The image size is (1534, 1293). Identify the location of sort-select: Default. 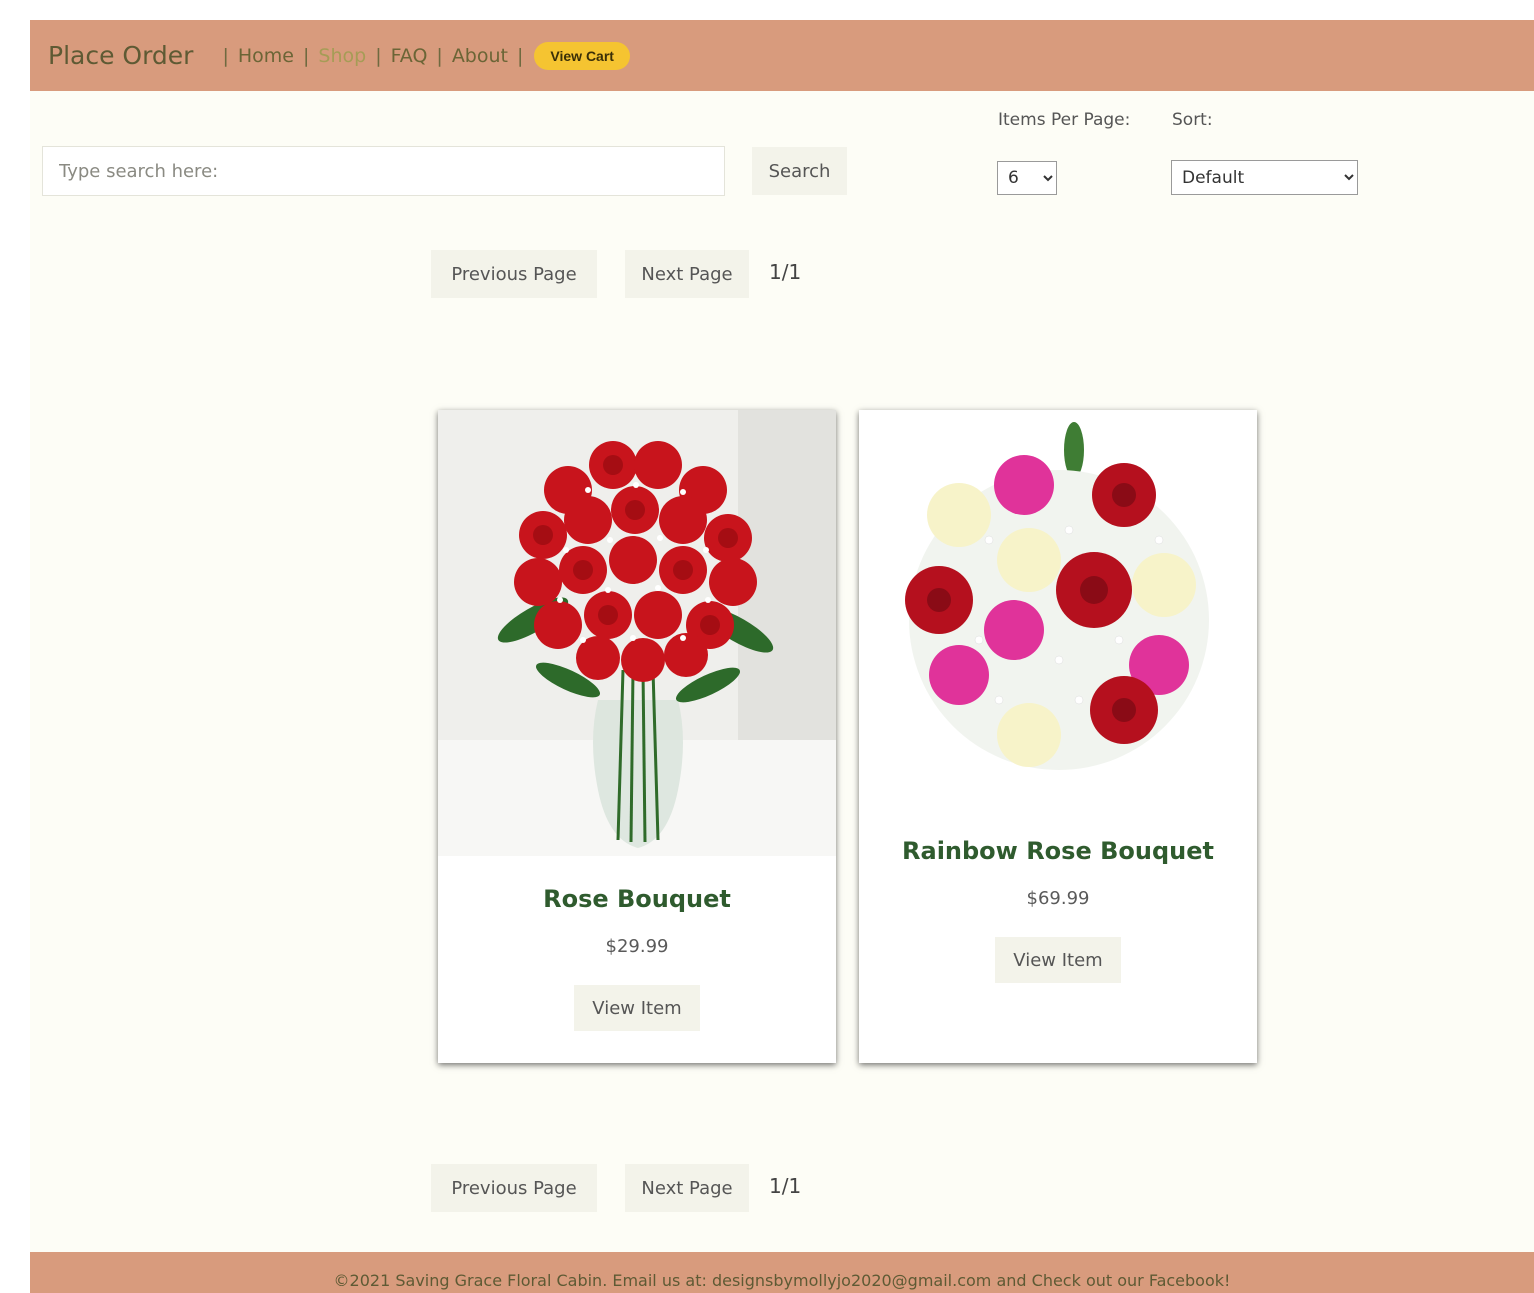
(1264, 177).